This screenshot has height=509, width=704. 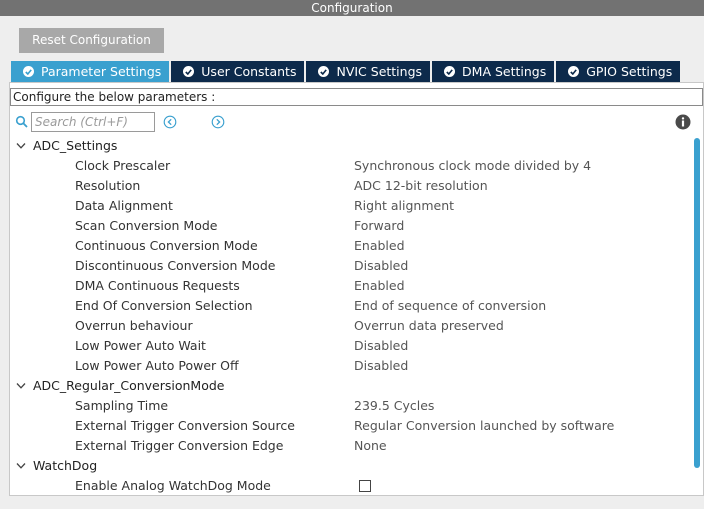 I want to click on param-row-data-alignment: Data Alignment Right alignment, so click(x=350, y=206).